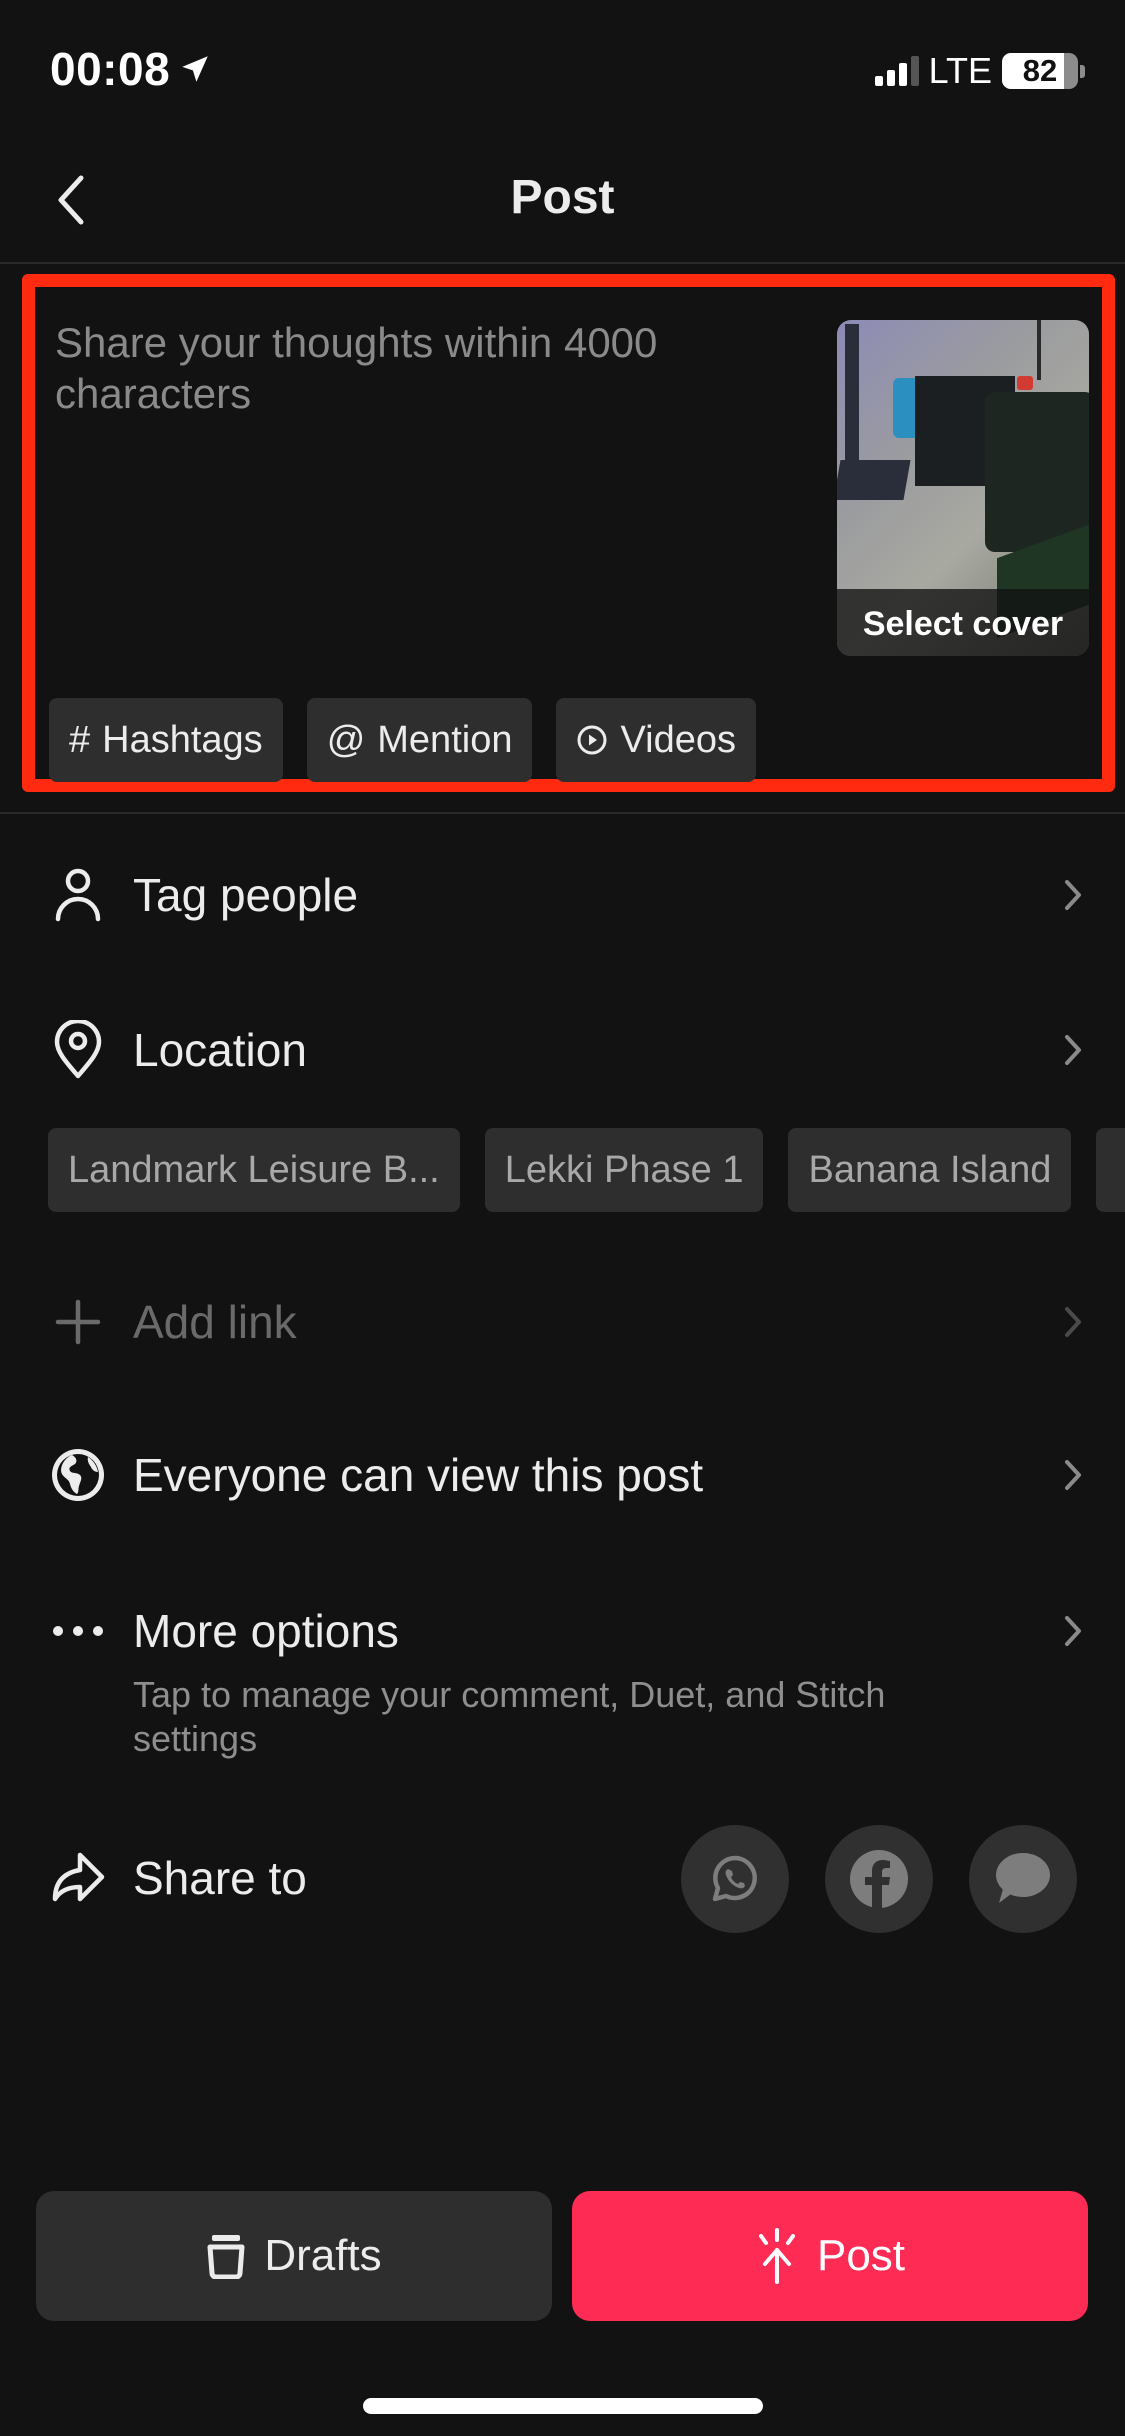 This screenshot has height=2436, width=1125. Describe the element at coordinates (445, 739) in the screenshot. I see `mention-chip-label: Mention` at that location.